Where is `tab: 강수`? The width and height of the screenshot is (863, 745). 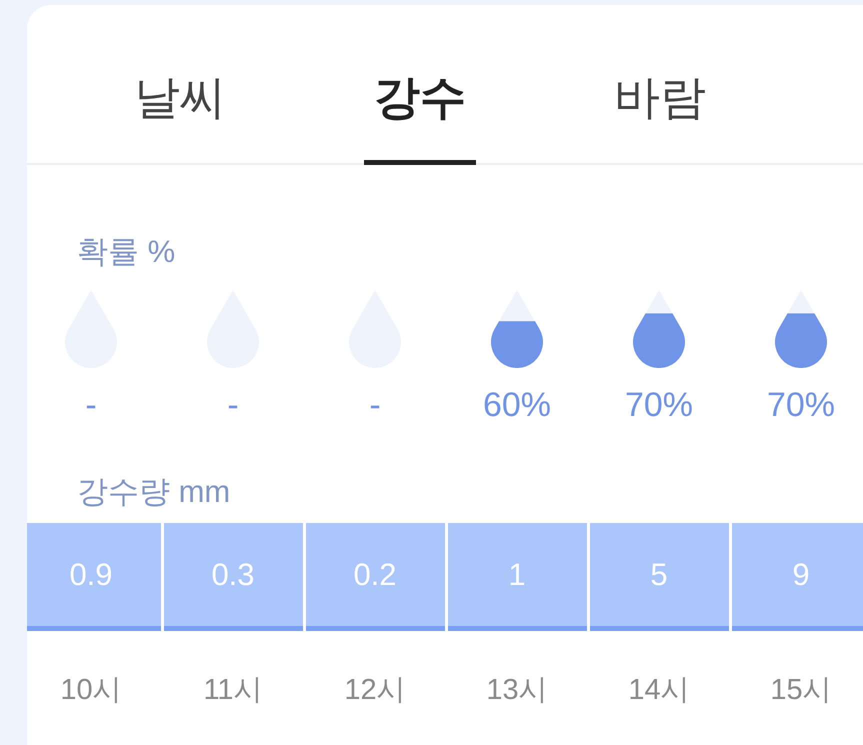 tab: 강수 is located at coordinates (420, 85).